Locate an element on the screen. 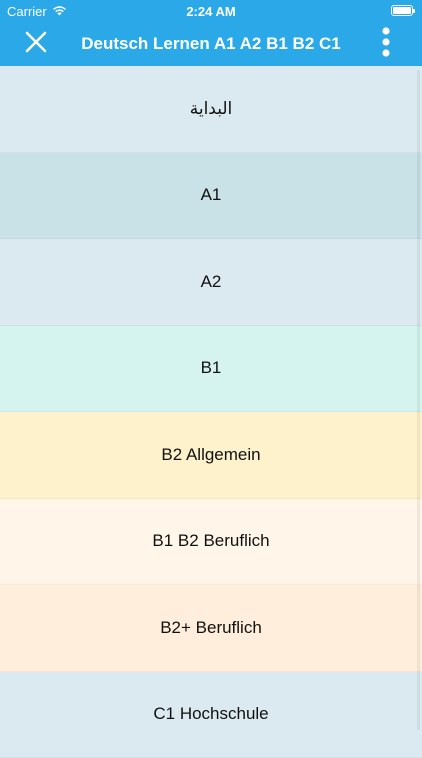 The image size is (422, 758). navigation-bar: Deutsch Lernen A1 A2 B1 B2 C1 is located at coordinates (211, 44).